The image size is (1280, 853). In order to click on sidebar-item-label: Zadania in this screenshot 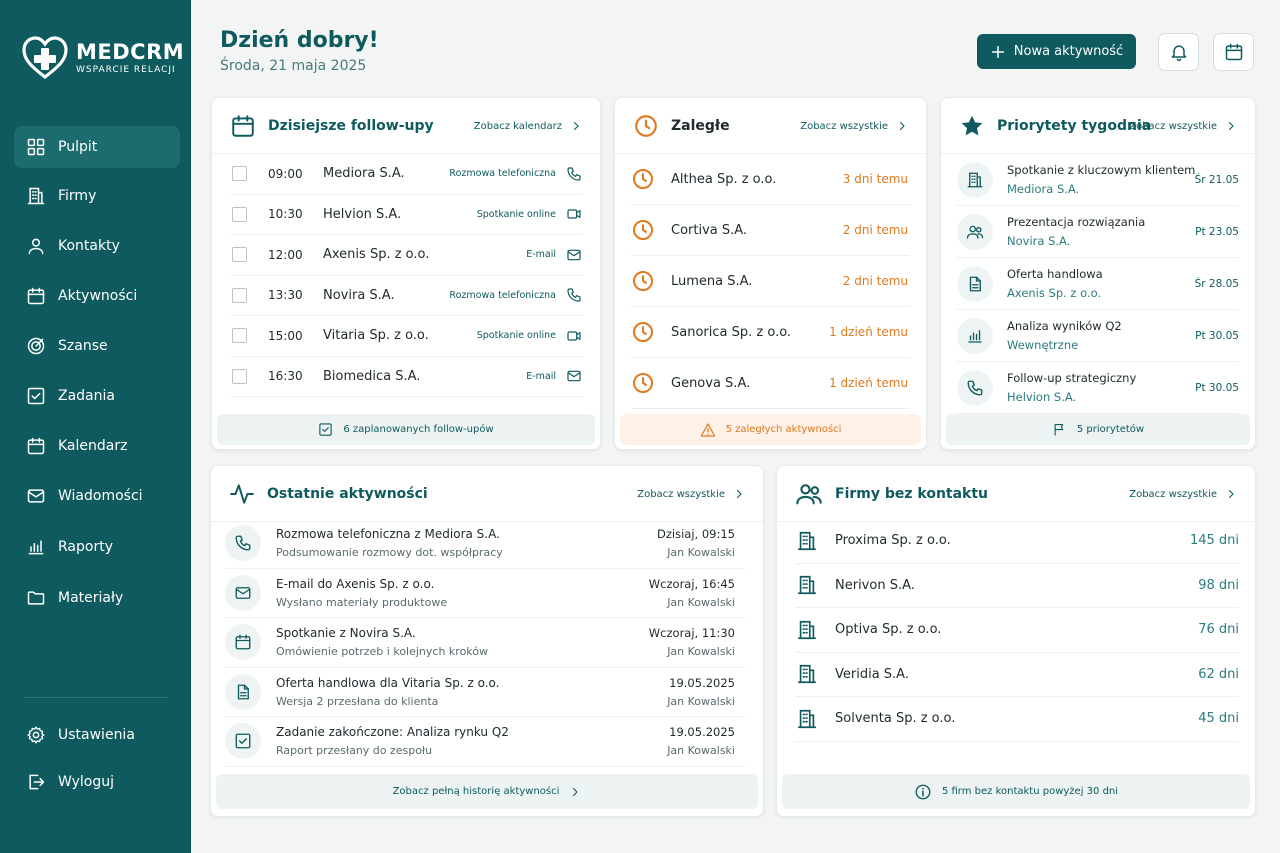, I will do `click(86, 396)`.